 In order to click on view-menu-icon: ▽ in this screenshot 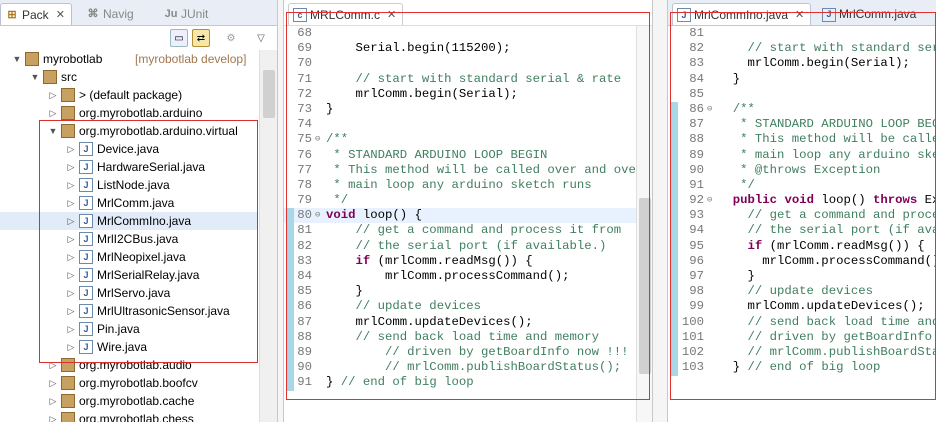, I will do `click(261, 38)`.